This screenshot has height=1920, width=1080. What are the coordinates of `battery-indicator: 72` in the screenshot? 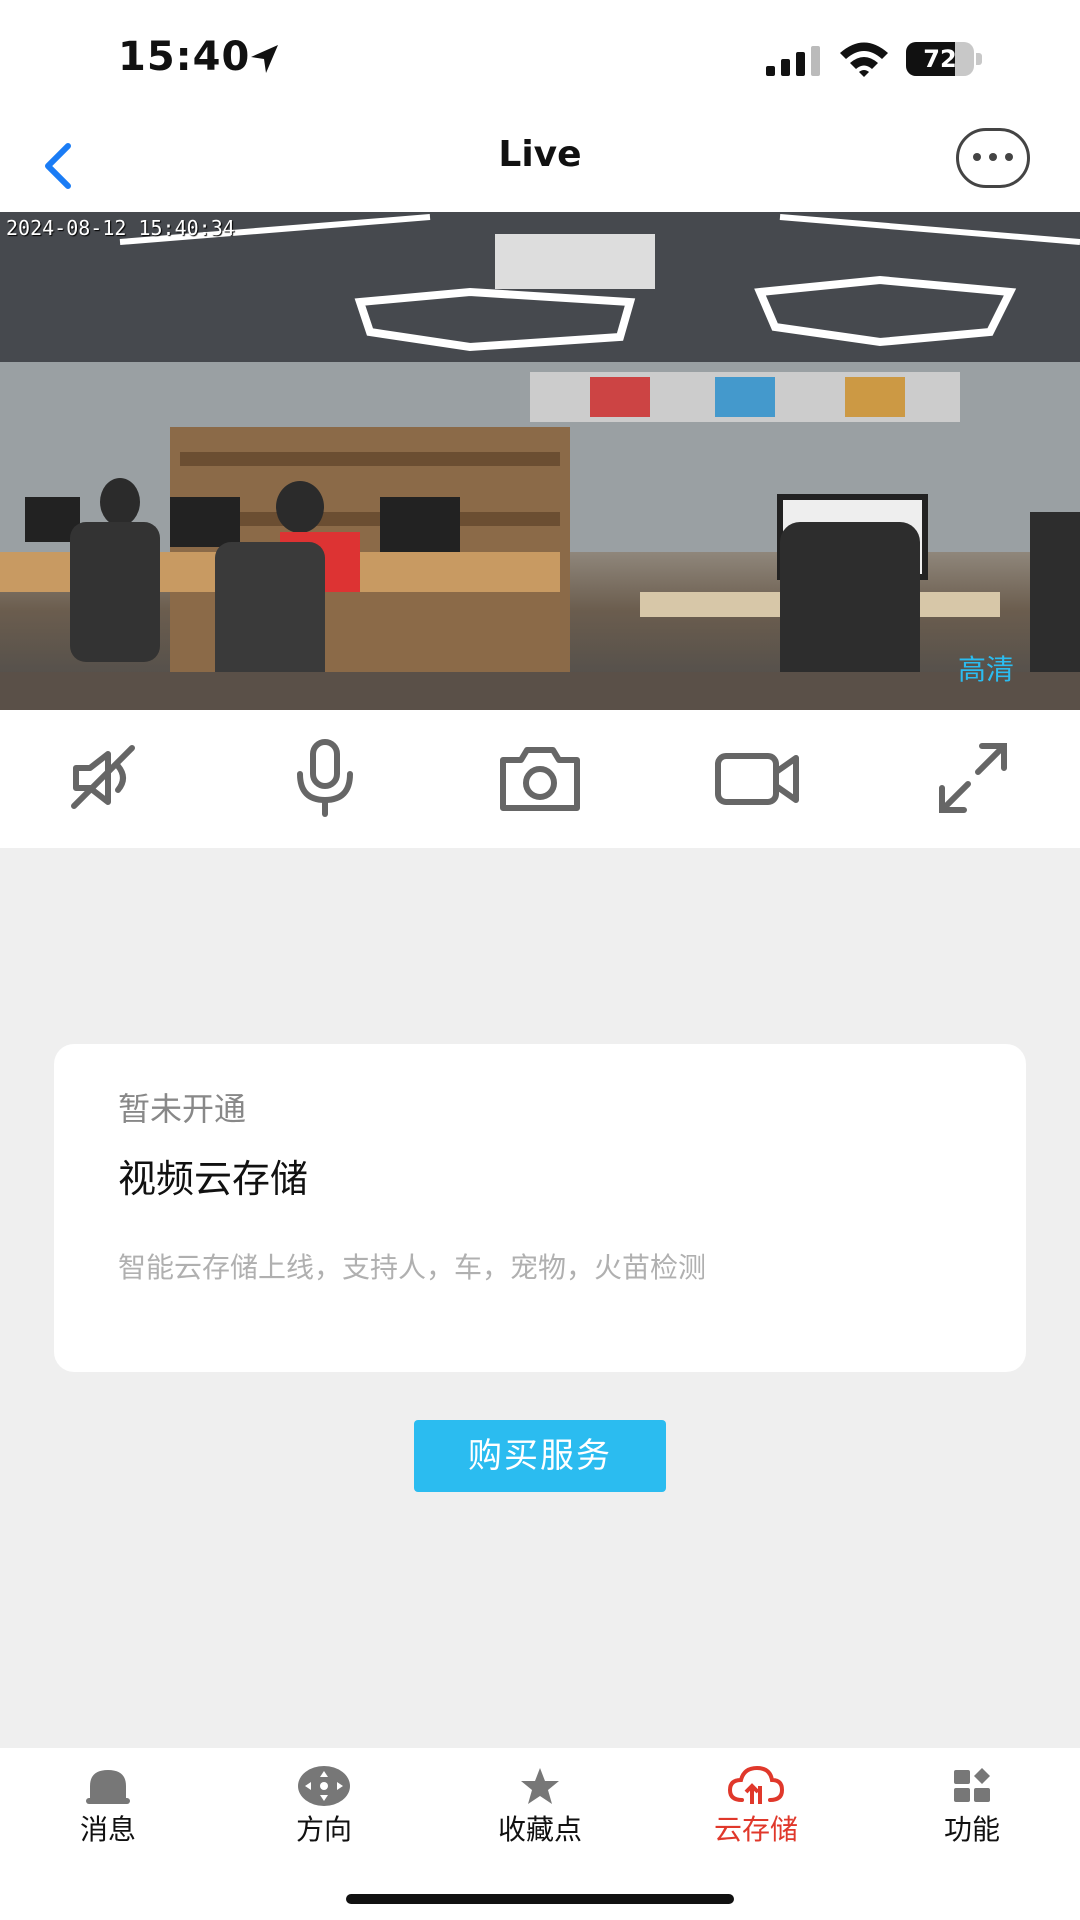 It's located at (944, 59).